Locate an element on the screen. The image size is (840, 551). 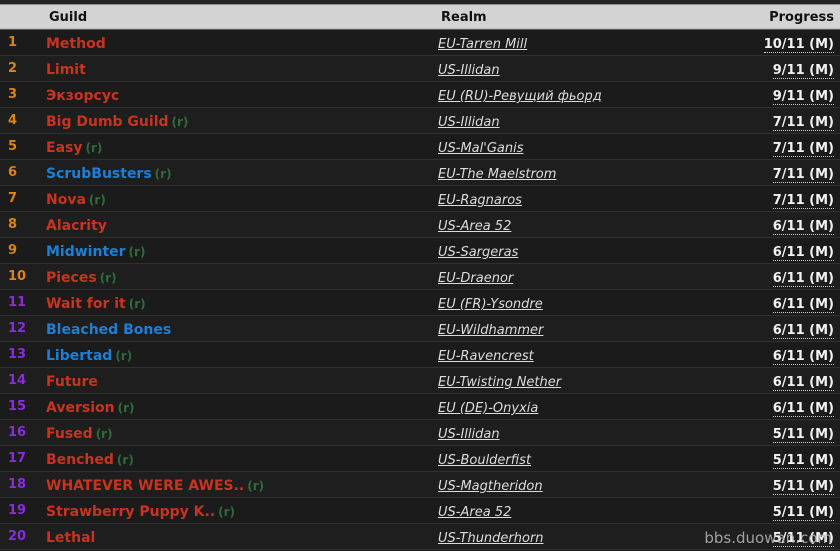
guild-name-link: Fused is located at coordinates (69, 434).